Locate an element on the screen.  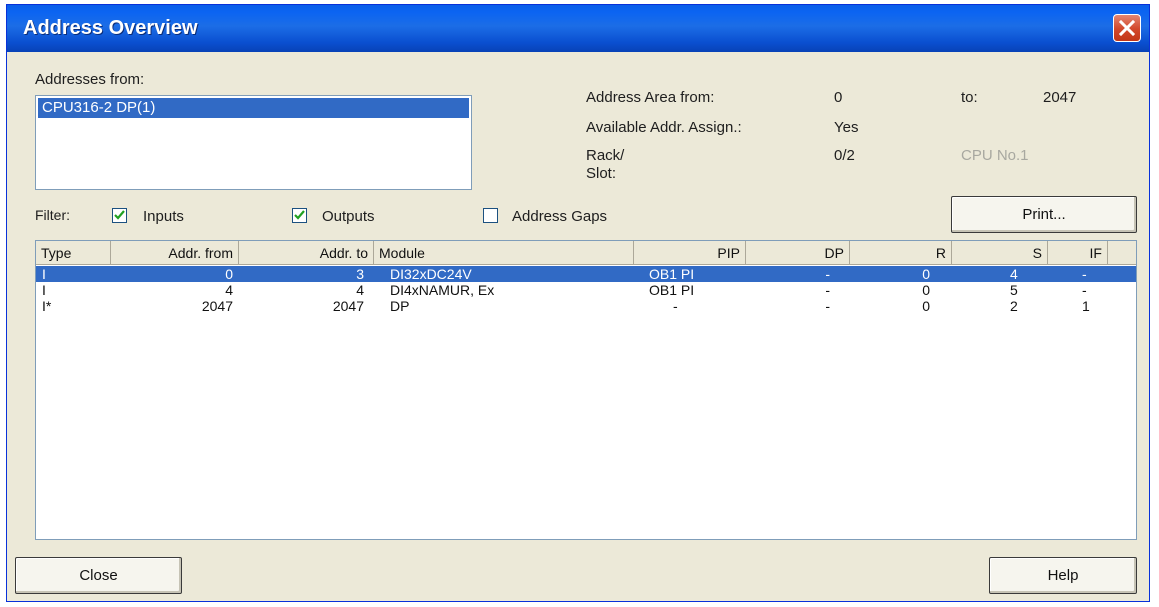
inputs-checkbox is located at coordinates (119, 215).